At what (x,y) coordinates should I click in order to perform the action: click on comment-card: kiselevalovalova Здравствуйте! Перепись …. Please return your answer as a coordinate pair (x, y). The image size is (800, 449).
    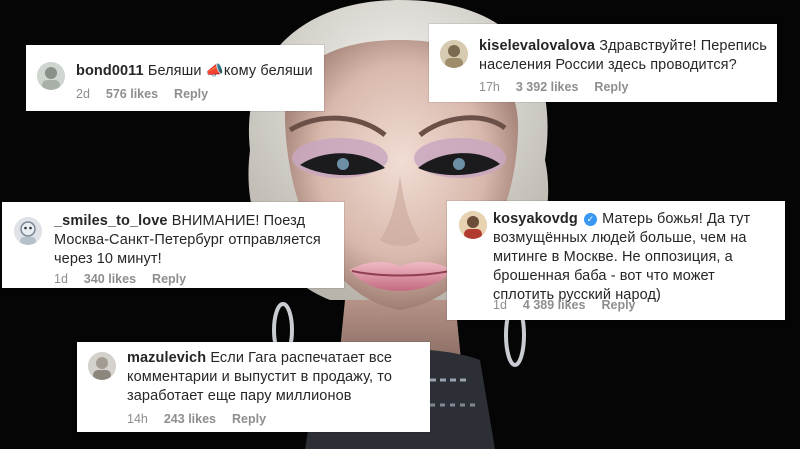
    Looking at the image, I should click on (603, 63).